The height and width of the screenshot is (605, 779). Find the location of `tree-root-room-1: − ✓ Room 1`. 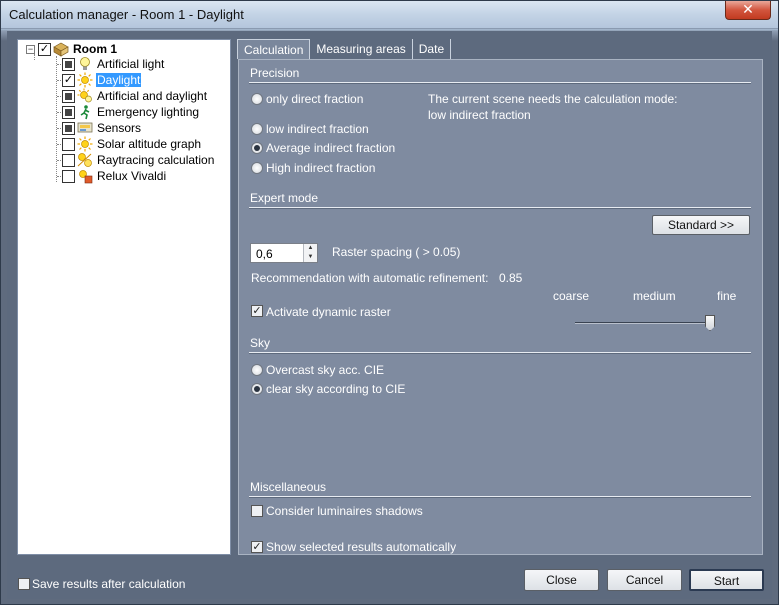

tree-root-room-1: − ✓ Room 1 is located at coordinates (72, 49).